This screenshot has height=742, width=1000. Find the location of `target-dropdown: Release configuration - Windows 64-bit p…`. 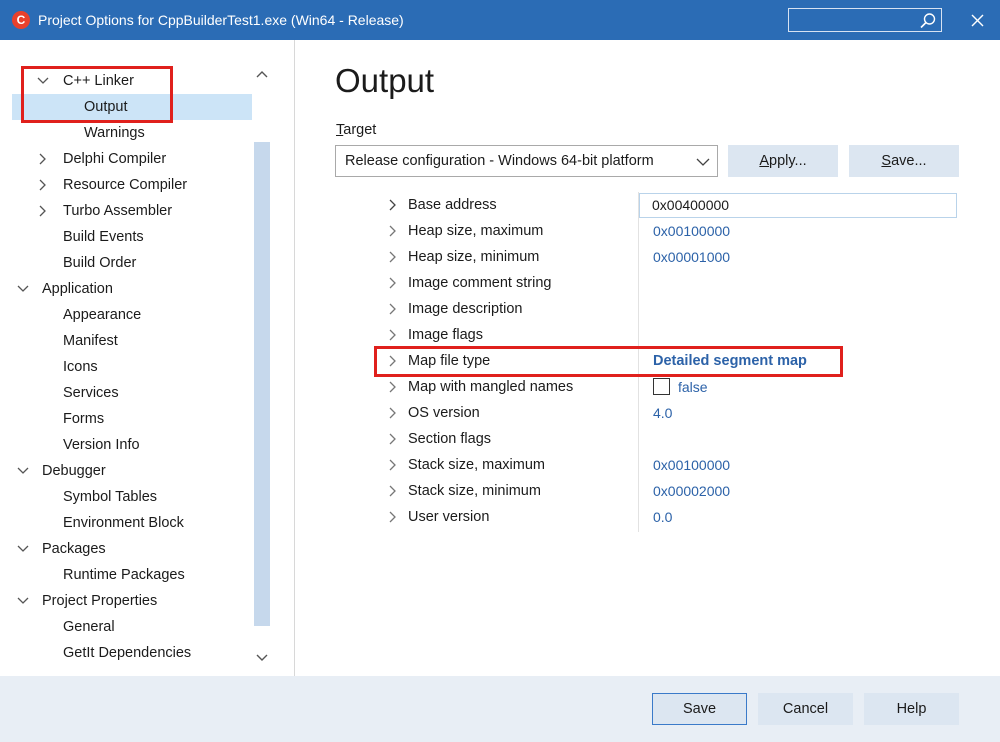

target-dropdown: Release configuration - Windows 64-bit p… is located at coordinates (526, 161).